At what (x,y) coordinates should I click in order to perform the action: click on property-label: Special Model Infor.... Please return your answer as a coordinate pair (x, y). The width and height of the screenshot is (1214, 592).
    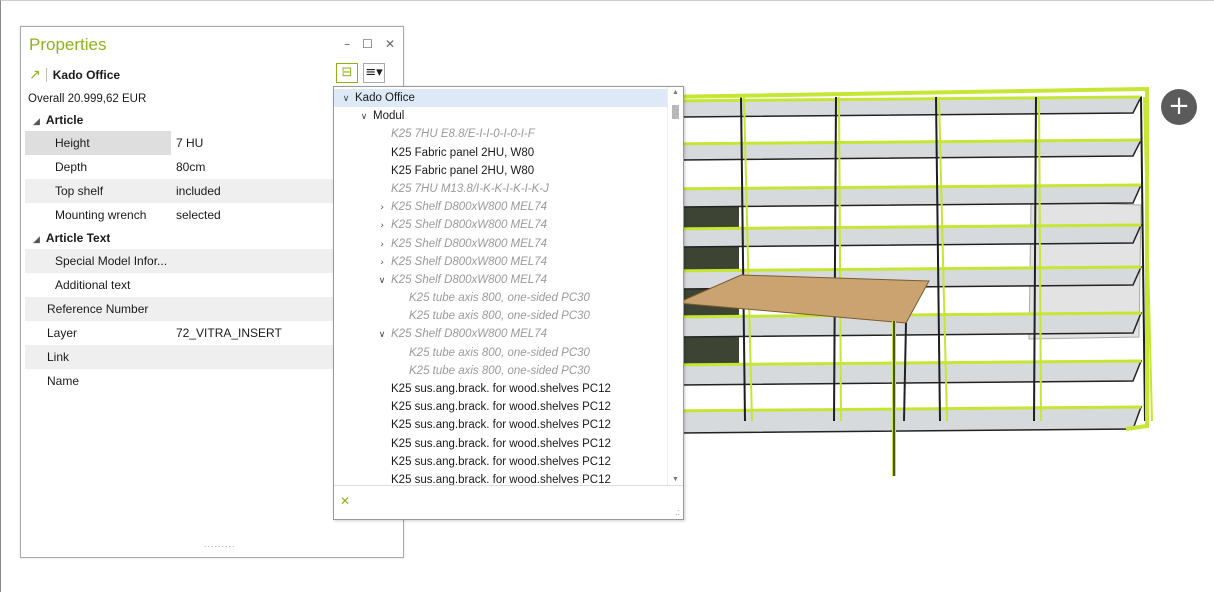
    Looking at the image, I should click on (98, 261).